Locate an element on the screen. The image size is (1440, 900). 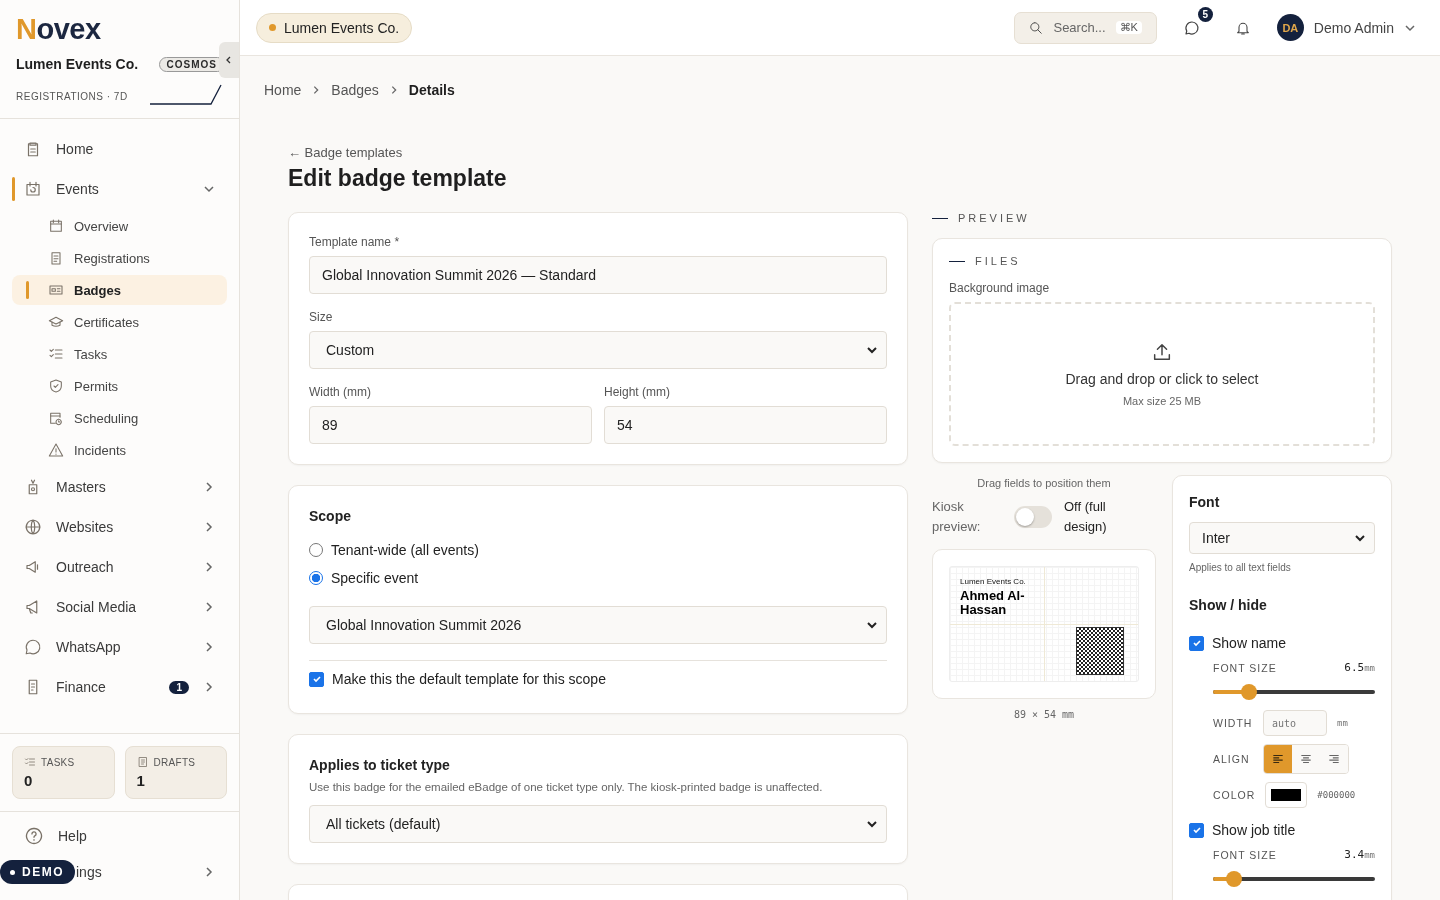
color-value: #000000 is located at coordinates (1336, 795).